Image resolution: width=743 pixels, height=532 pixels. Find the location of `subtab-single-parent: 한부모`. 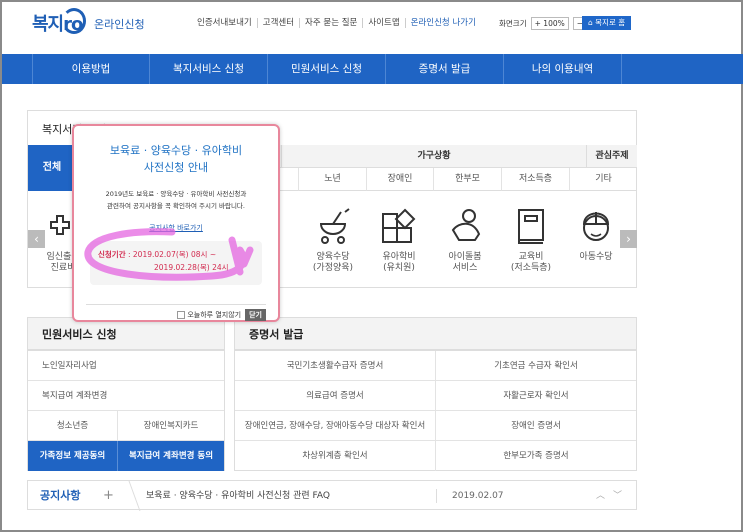

subtab-single-parent: 한부모 is located at coordinates (467, 179).